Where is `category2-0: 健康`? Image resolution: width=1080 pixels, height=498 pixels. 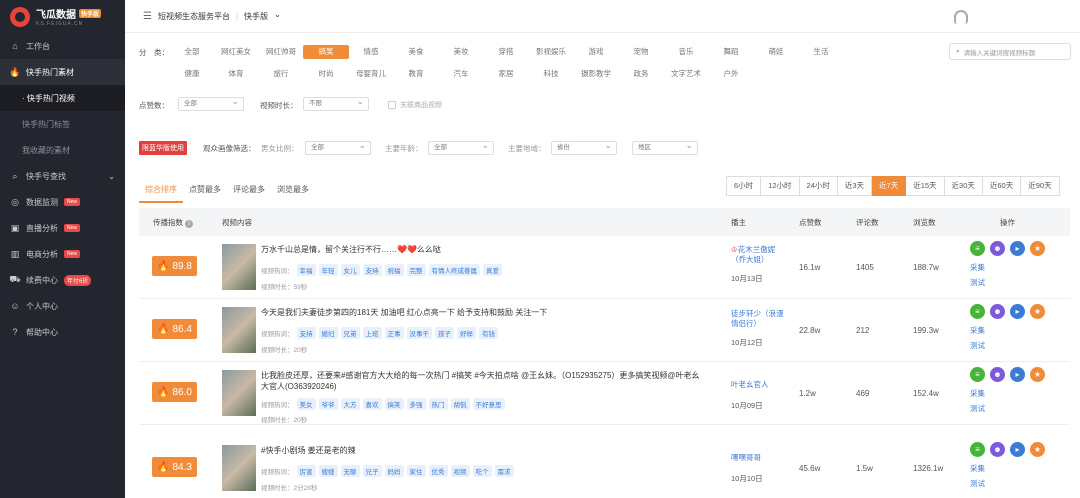
category2-0: 健康 is located at coordinates (192, 74).